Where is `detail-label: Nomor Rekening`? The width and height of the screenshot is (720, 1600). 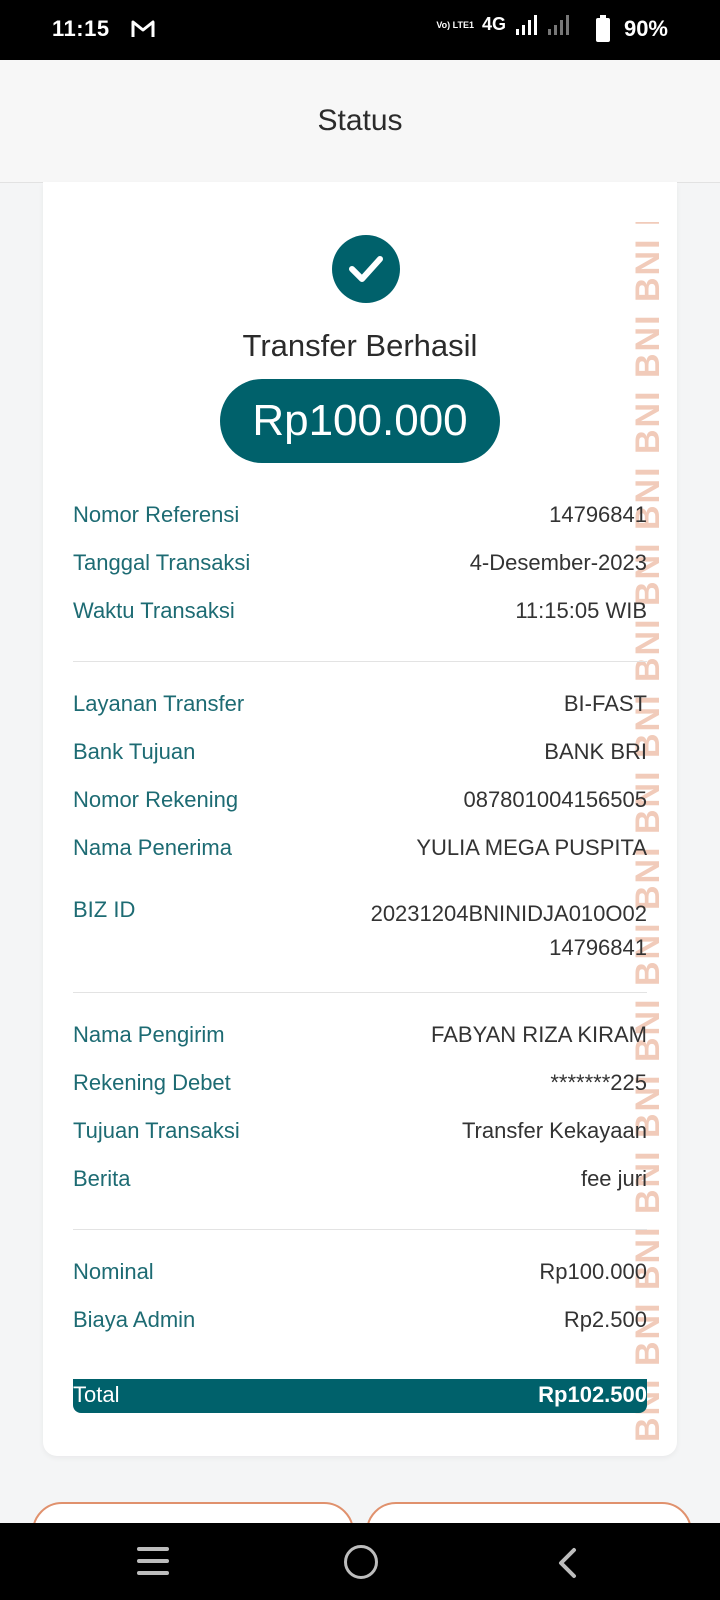
detail-label: Nomor Rekening is located at coordinates (156, 799).